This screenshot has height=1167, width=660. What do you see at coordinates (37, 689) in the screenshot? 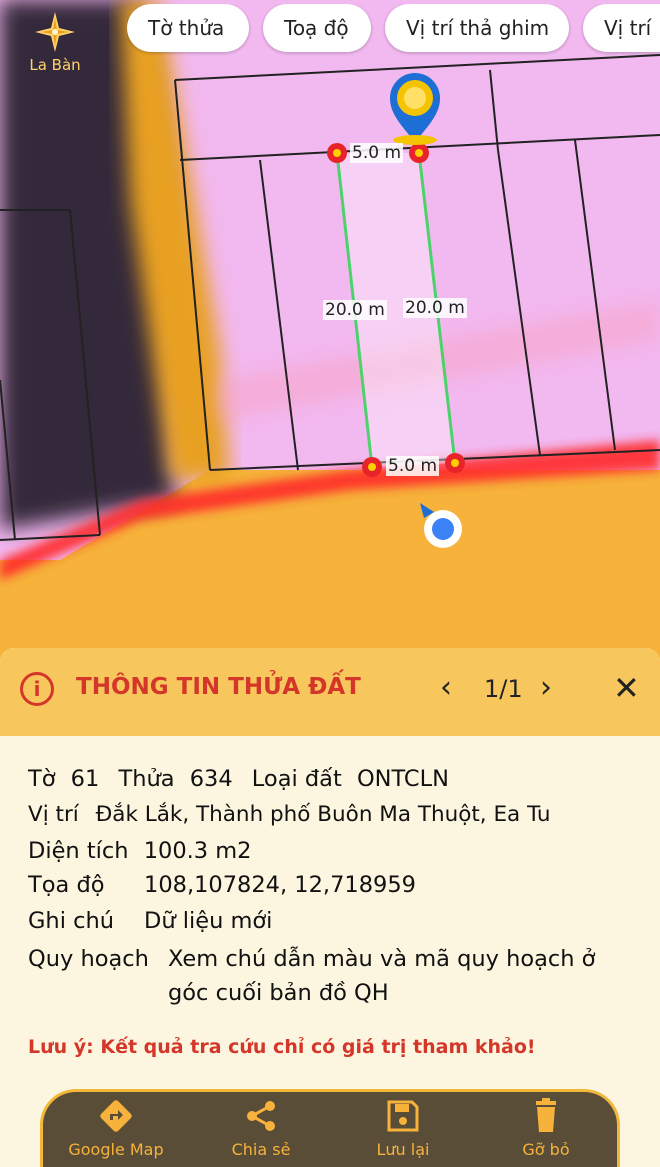
I see `info-icon: i` at bounding box center [37, 689].